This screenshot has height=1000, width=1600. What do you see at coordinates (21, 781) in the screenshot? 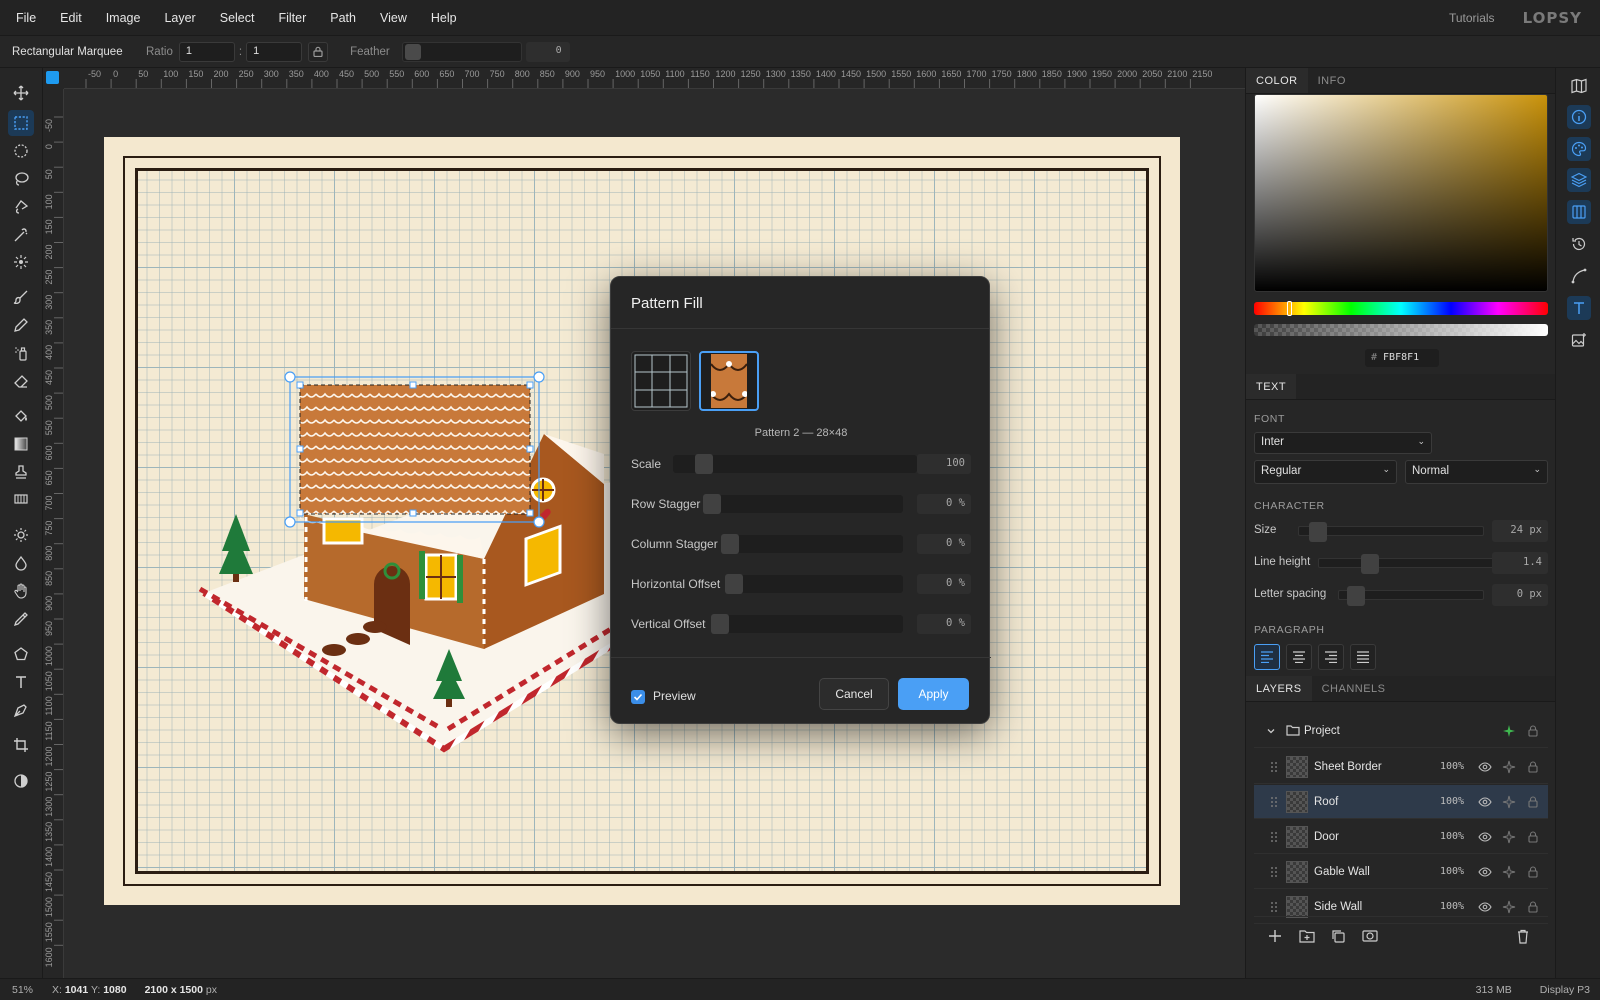
I see `contrast-tool` at bounding box center [21, 781].